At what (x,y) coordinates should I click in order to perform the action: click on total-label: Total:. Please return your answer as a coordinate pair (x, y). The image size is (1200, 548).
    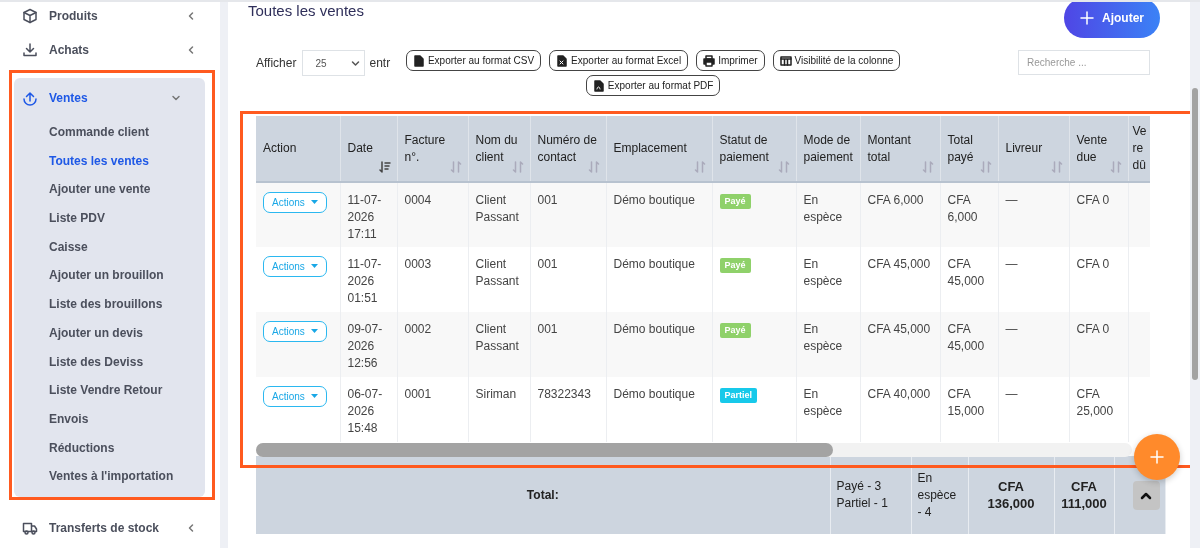
    Looking at the image, I should click on (543, 495).